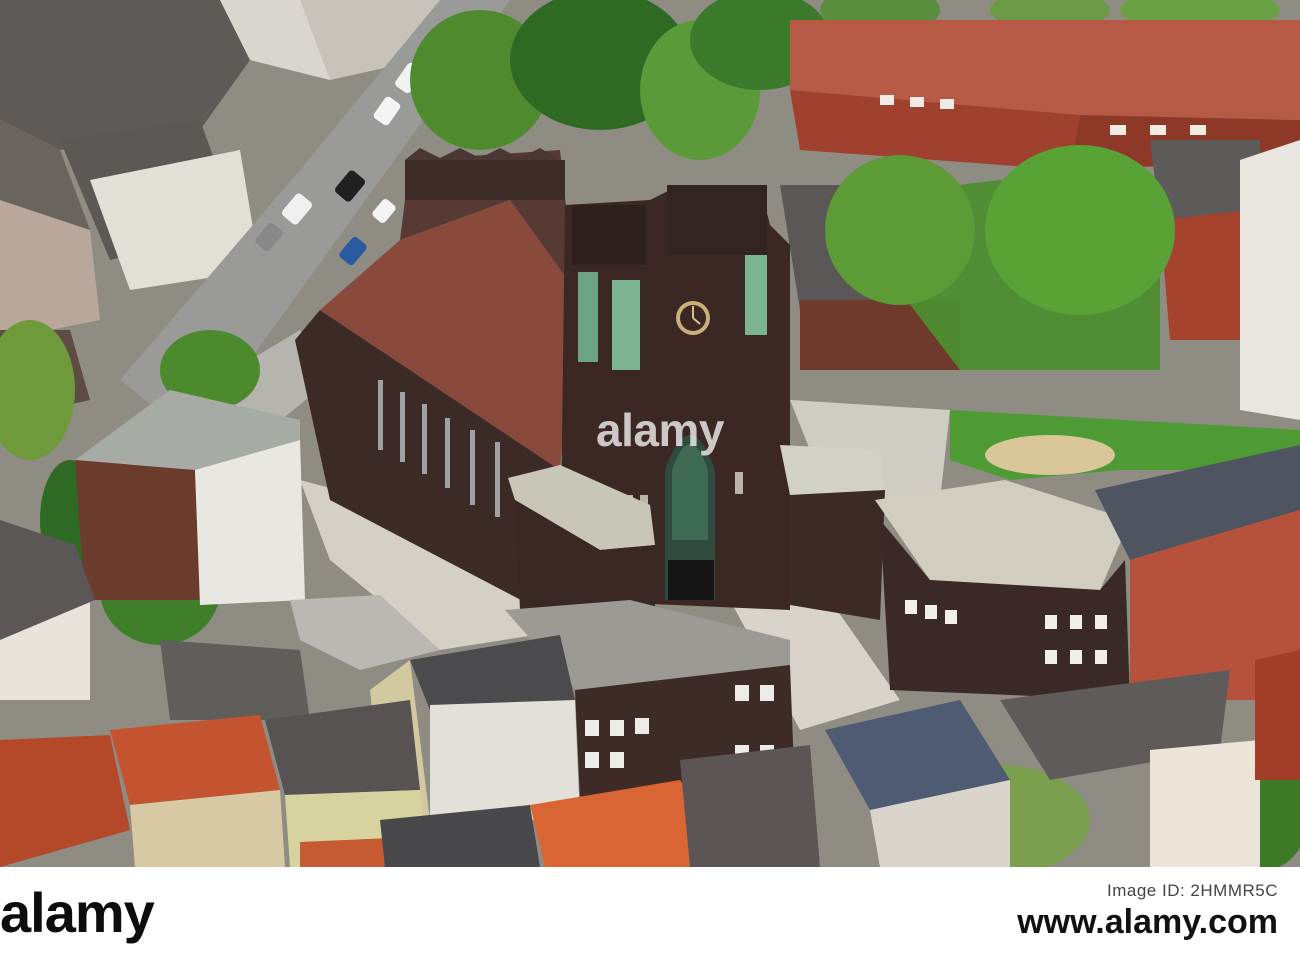 Image resolution: width=1300 pixels, height=957 pixels. I want to click on image-id-block: Image ID: 2HMMR5C www.alamy.com, so click(1147, 911).